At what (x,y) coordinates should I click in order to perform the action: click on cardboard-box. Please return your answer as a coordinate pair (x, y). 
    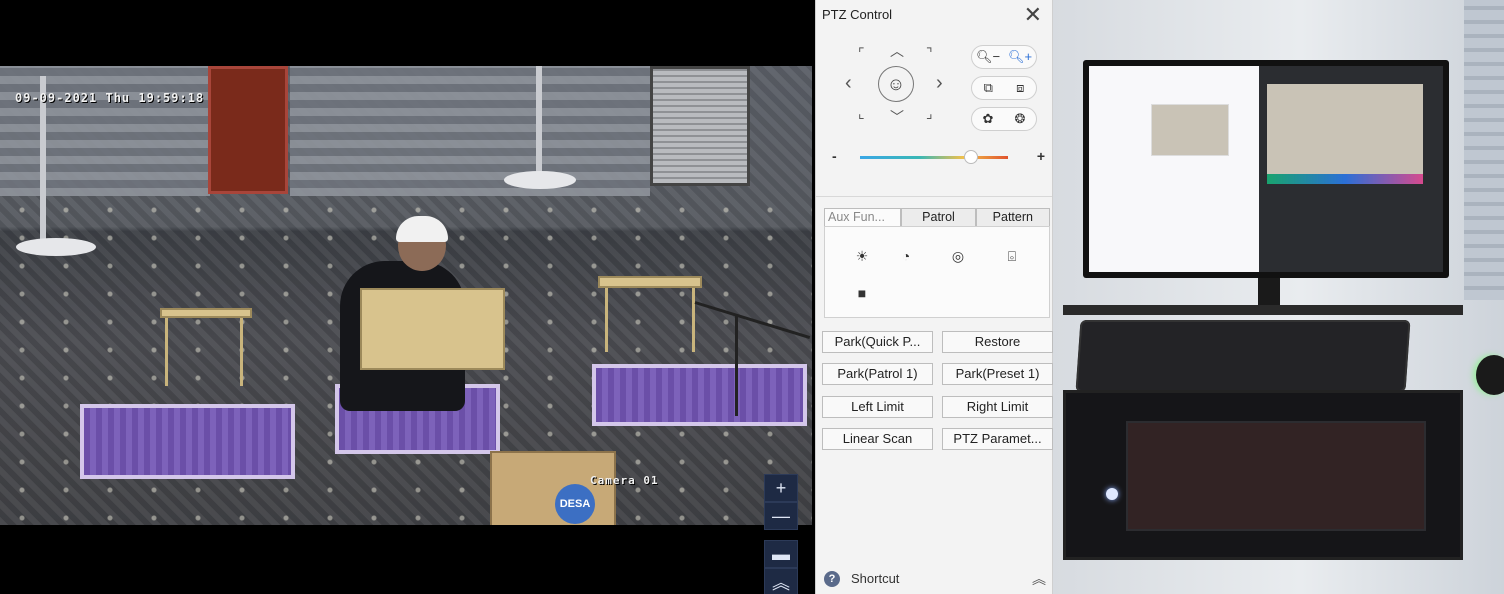
    Looking at the image, I should click on (553, 488).